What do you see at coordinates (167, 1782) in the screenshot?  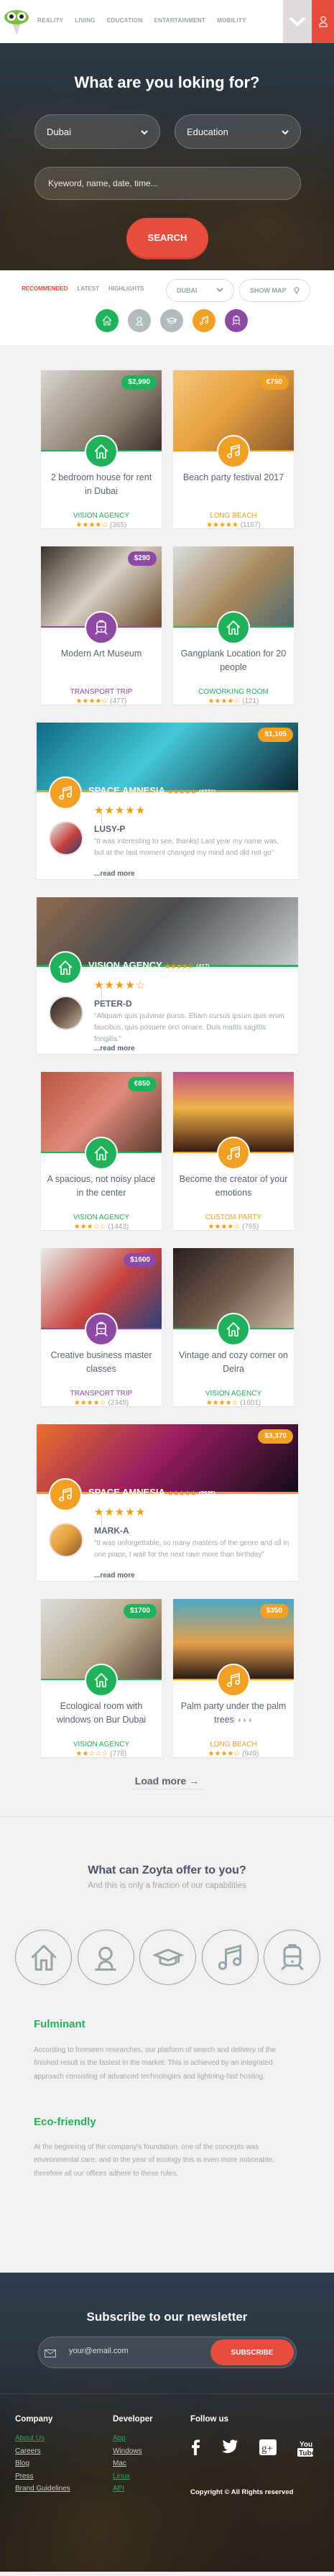 I see `load-more-link: Load more →` at bounding box center [167, 1782].